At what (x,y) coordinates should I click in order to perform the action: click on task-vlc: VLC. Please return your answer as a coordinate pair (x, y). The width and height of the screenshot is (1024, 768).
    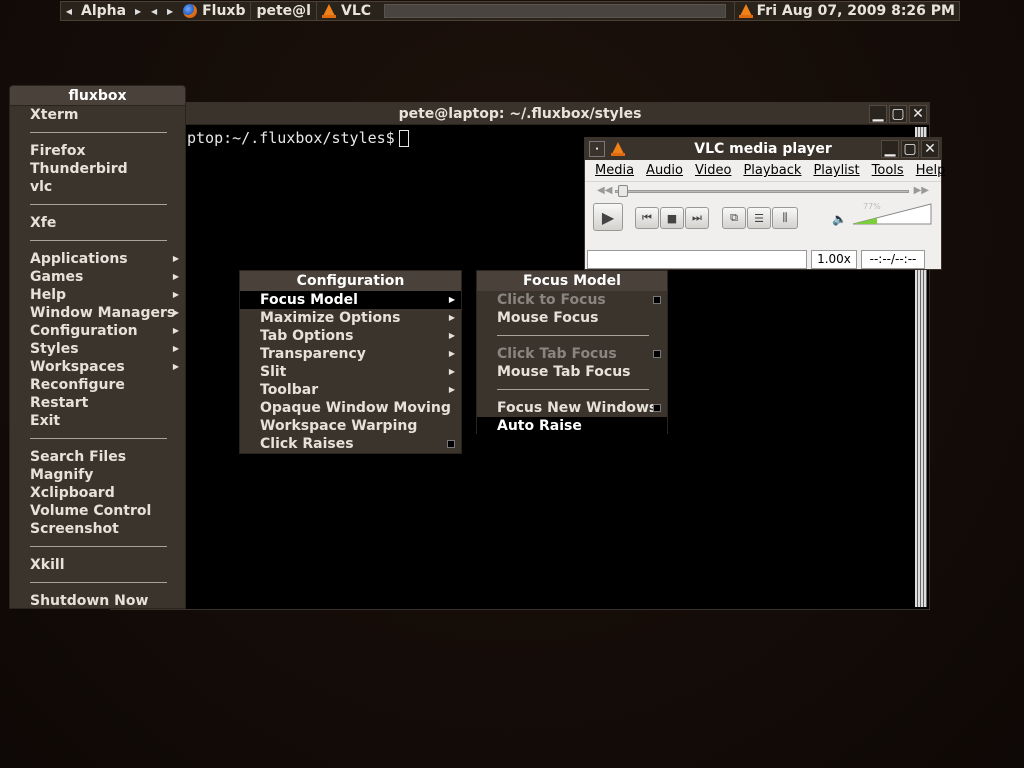
    Looking at the image, I should click on (346, 11).